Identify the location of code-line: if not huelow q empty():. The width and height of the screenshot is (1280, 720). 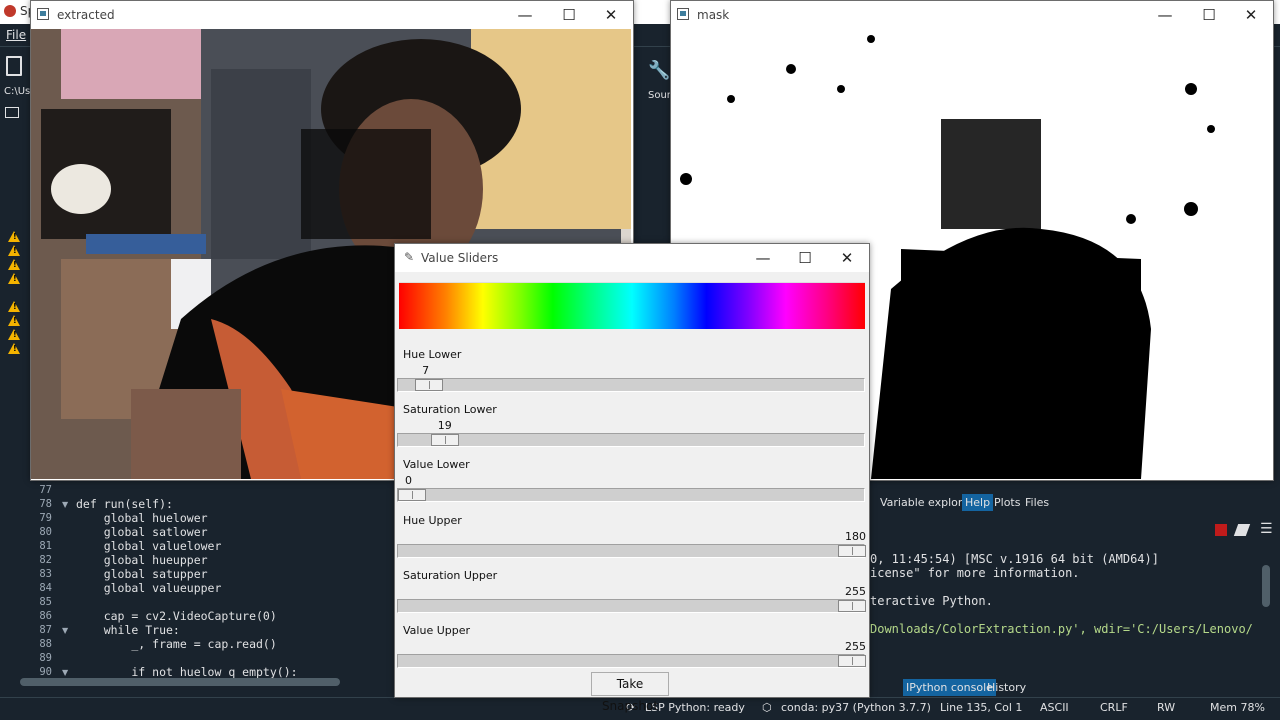
(186, 672).